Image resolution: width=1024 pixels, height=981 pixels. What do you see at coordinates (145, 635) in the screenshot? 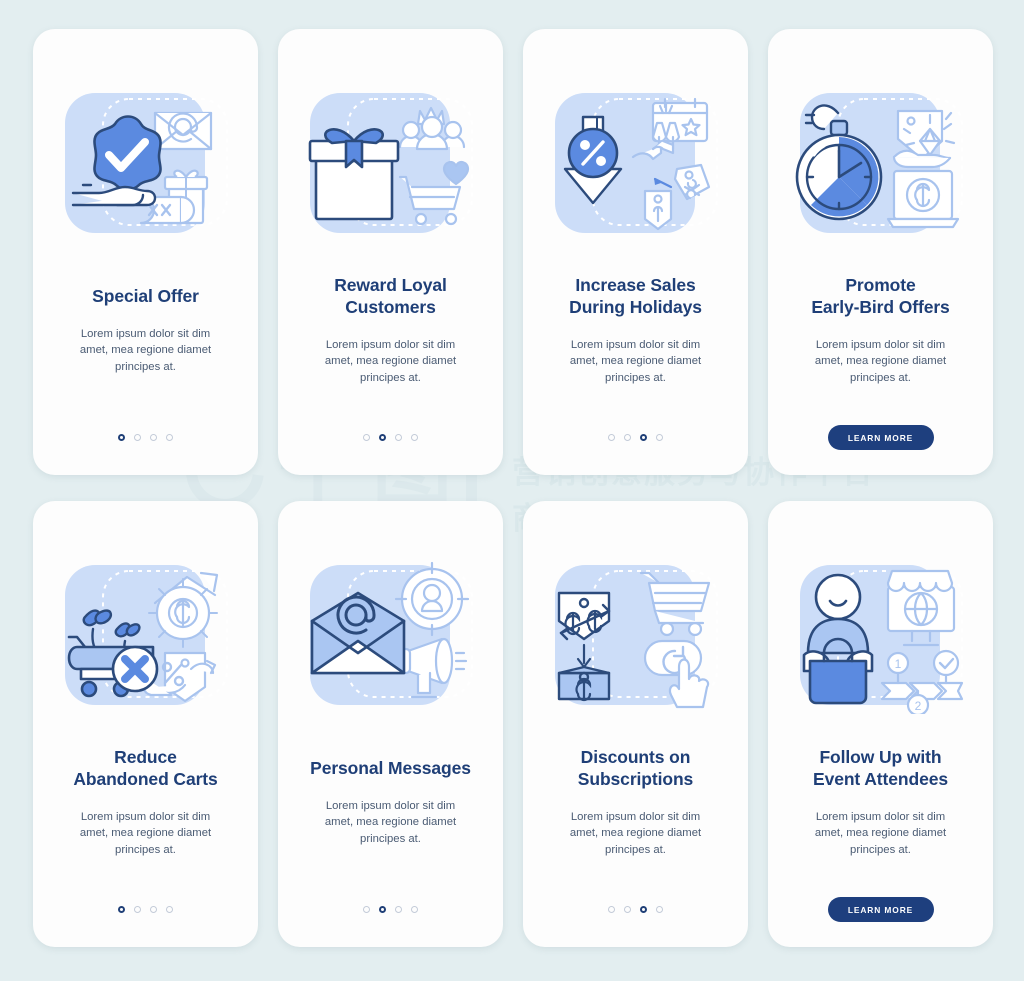
I see `cart-cross-sprouts-dollar-gear-arrow-percent-tag-illustration` at bounding box center [145, 635].